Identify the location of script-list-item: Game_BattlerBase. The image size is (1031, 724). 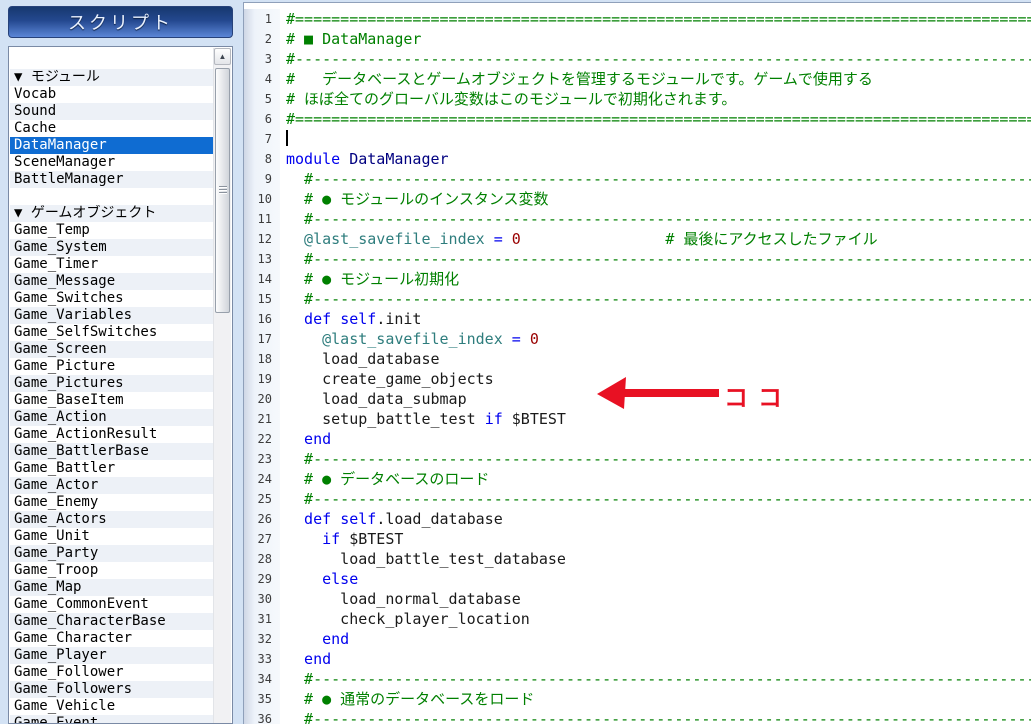
(112, 451).